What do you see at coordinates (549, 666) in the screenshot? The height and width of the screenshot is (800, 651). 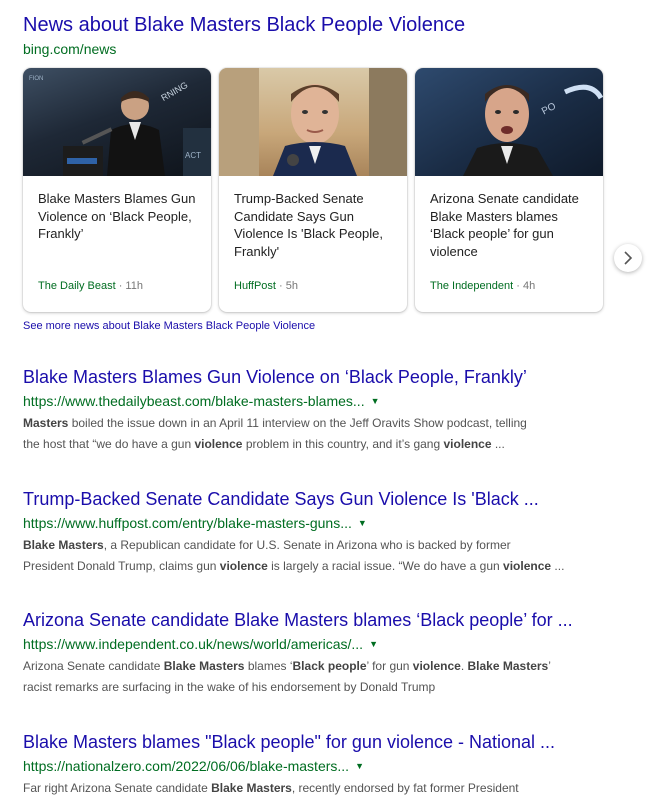 I see `snippet-text: ’` at bounding box center [549, 666].